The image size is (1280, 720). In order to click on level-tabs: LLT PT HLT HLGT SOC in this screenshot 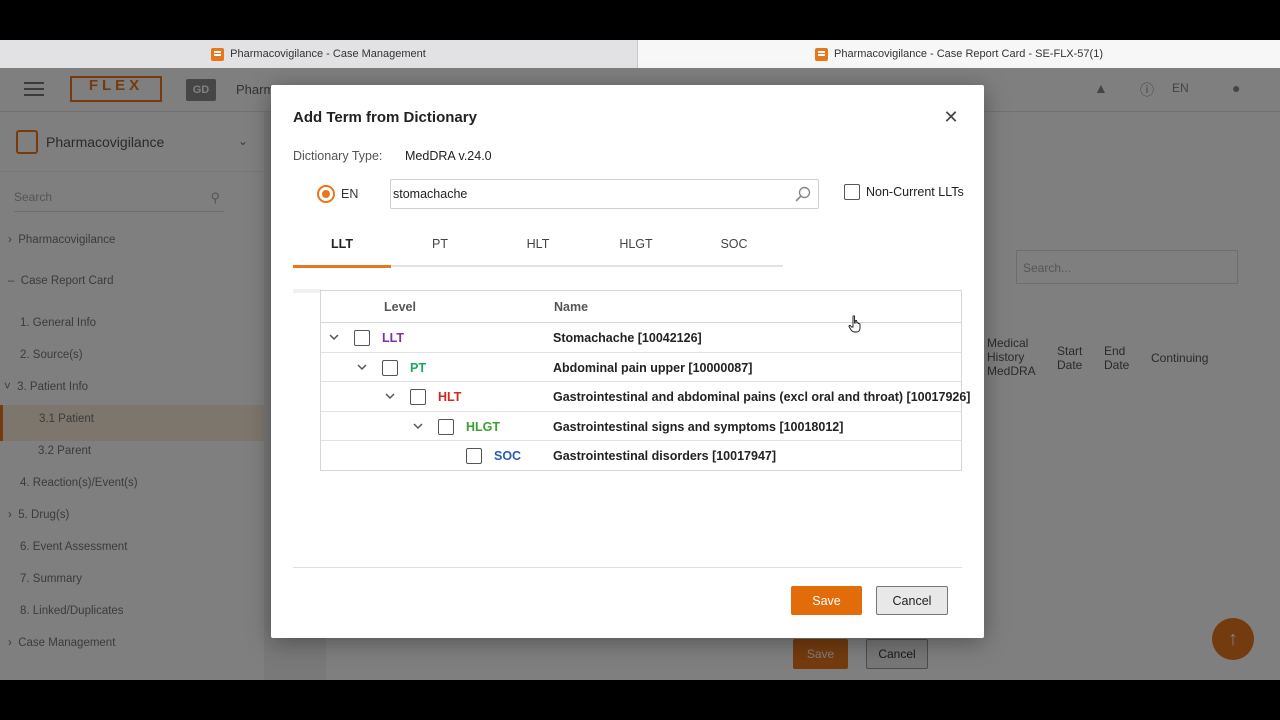, I will do `click(538, 247)`.